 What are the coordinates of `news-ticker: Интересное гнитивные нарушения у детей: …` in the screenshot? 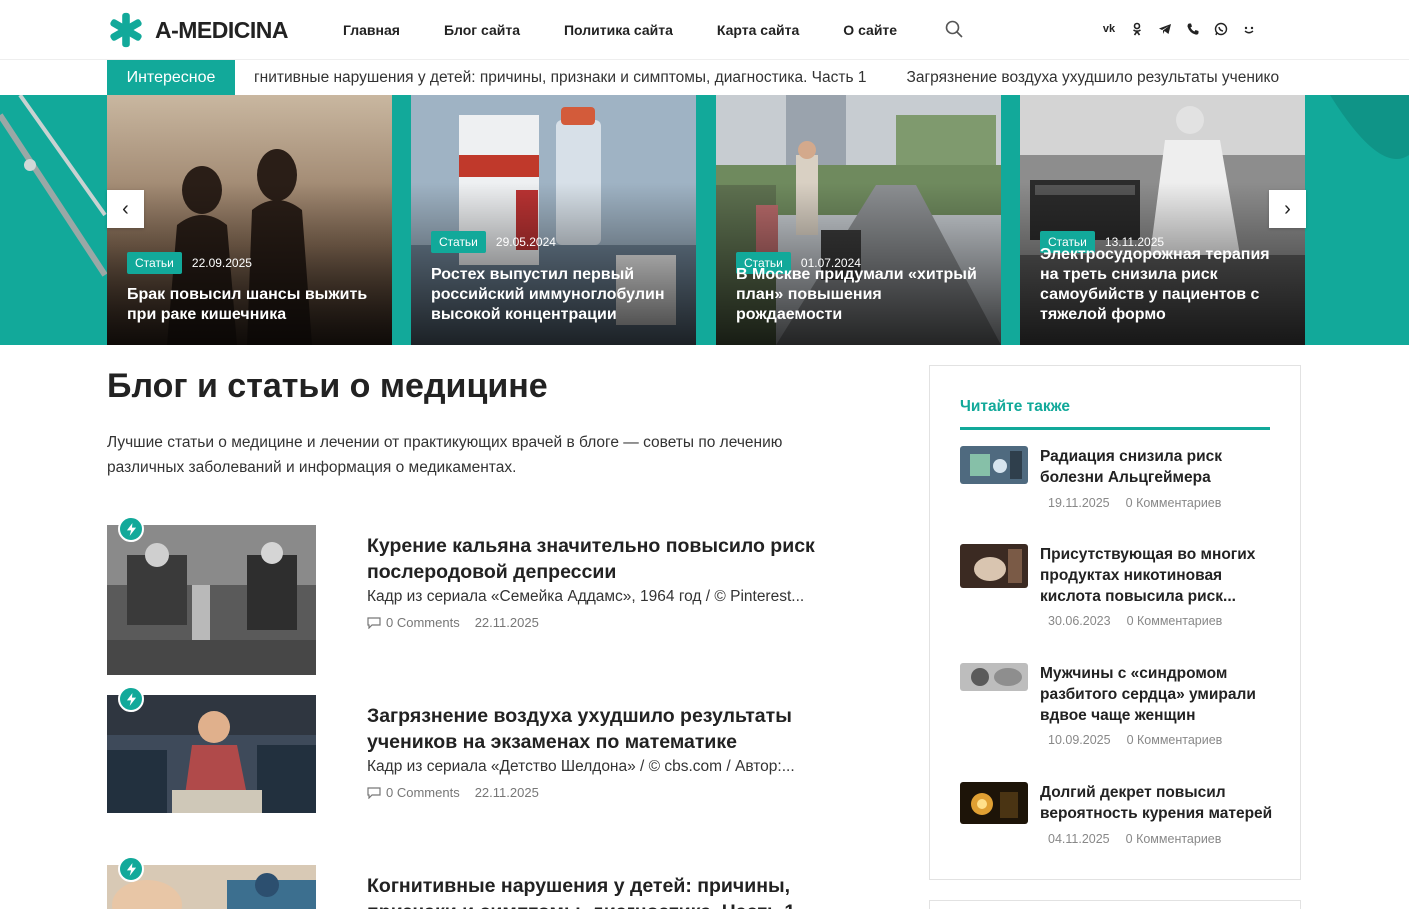 It's located at (708, 77).